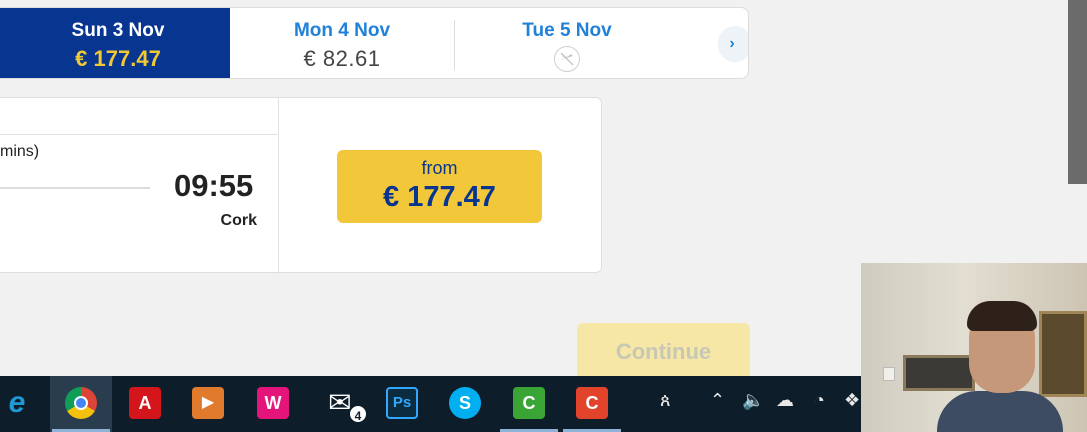  I want to click on photoshop-button: Ps, so click(402, 404).